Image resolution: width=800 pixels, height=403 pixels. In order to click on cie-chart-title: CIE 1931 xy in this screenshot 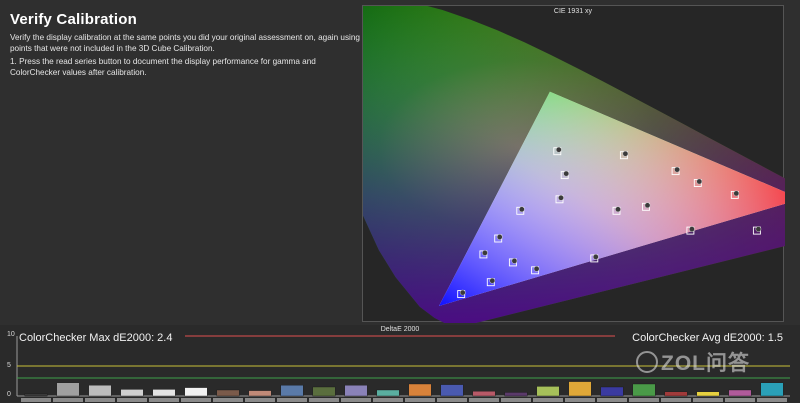, I will do `click(573, 11)`.